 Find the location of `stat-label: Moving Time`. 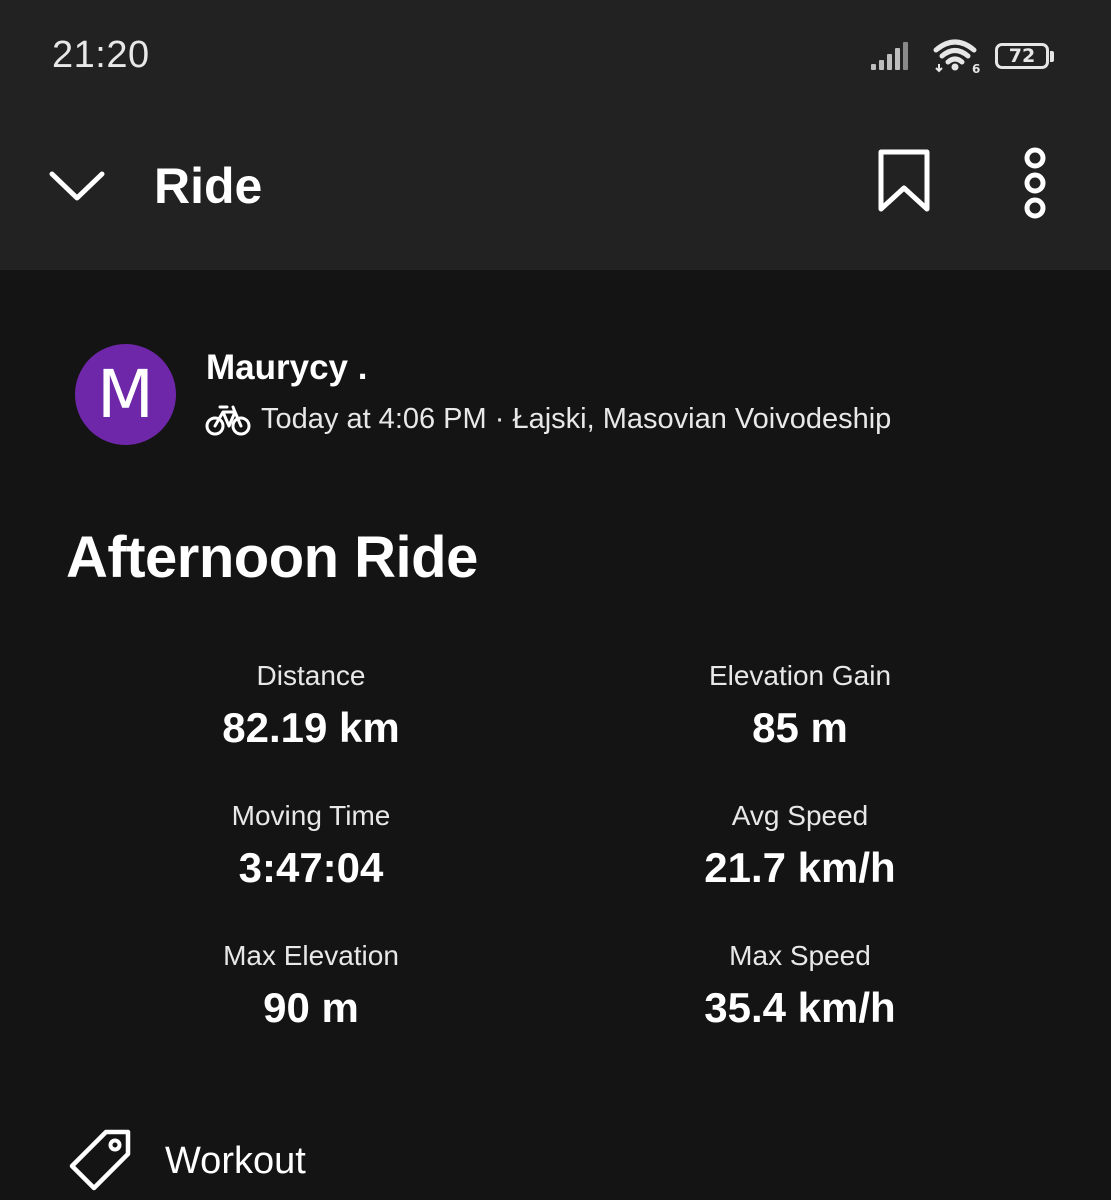

stat-label: Moving Time is located at coordinates (311, 815).